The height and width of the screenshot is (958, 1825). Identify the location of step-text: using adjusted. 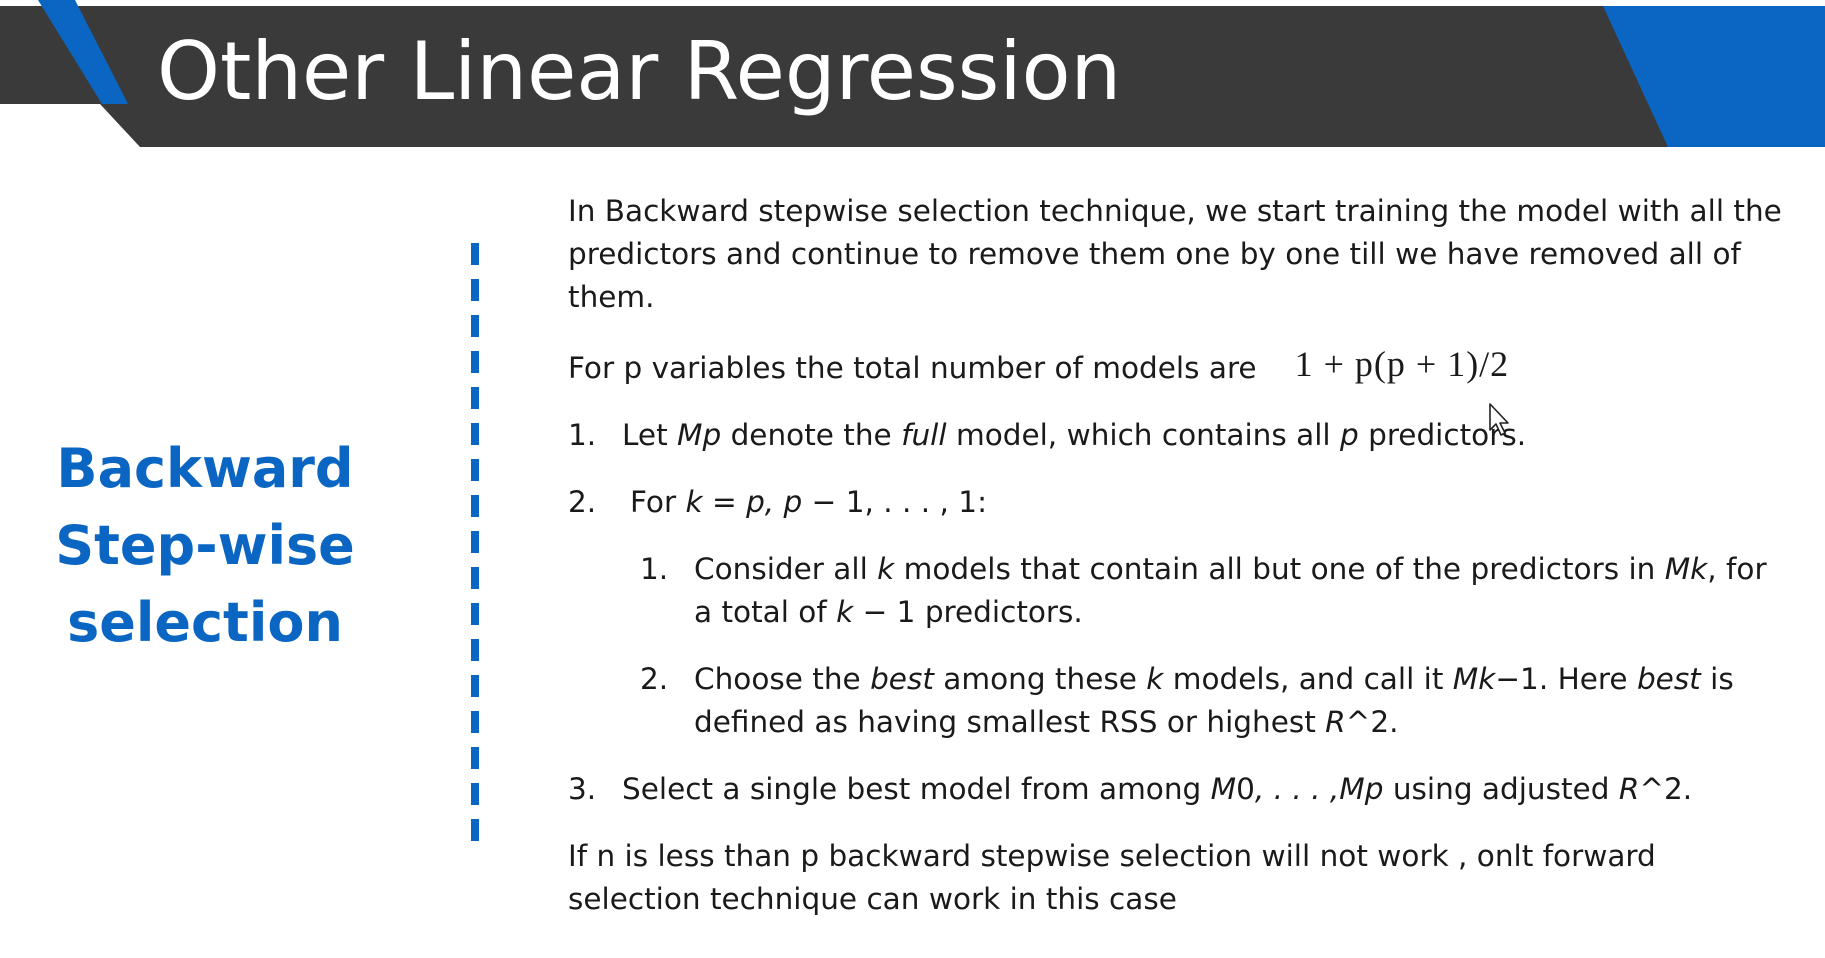
(1501, 789).